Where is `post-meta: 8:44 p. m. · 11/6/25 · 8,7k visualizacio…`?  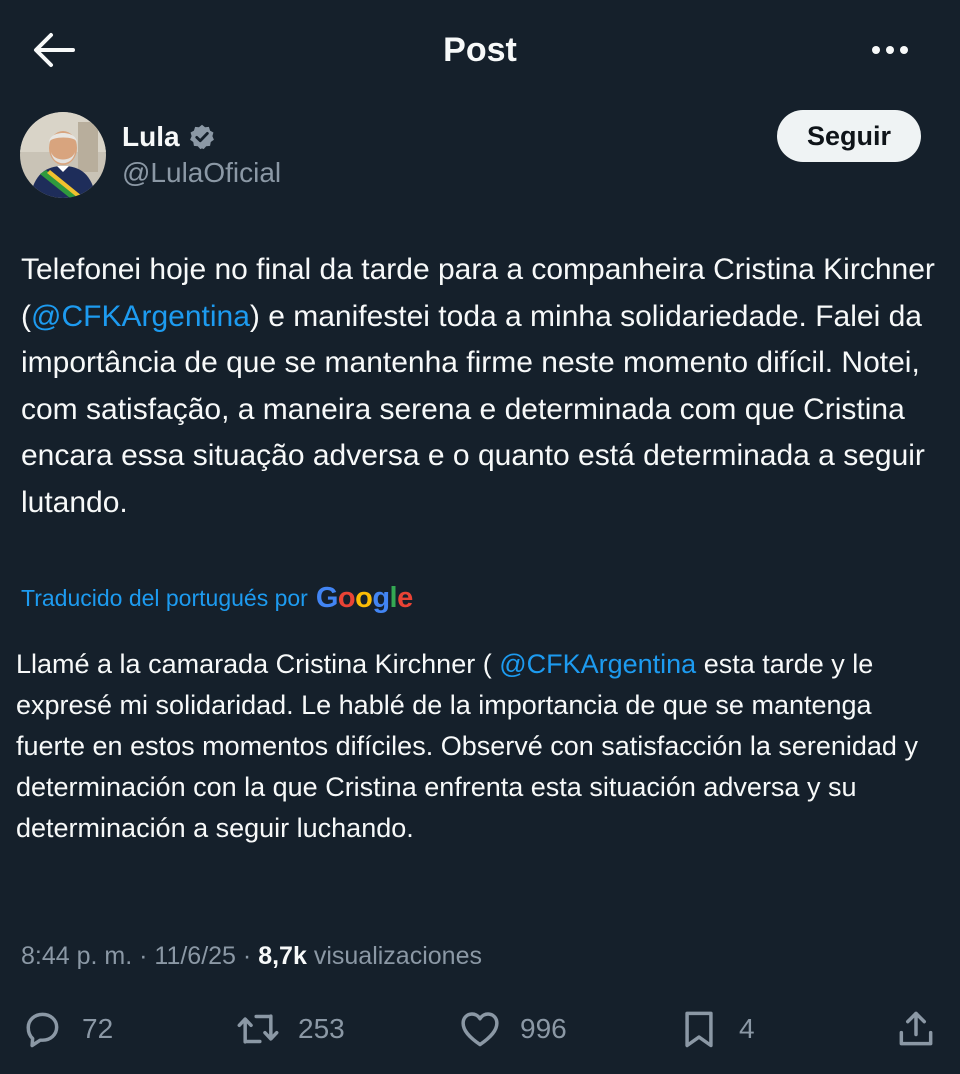
post-meta: 8:44 p. m. · 11/6/25 · 8,7k visualizacio… is located at coordinates (251, 956).